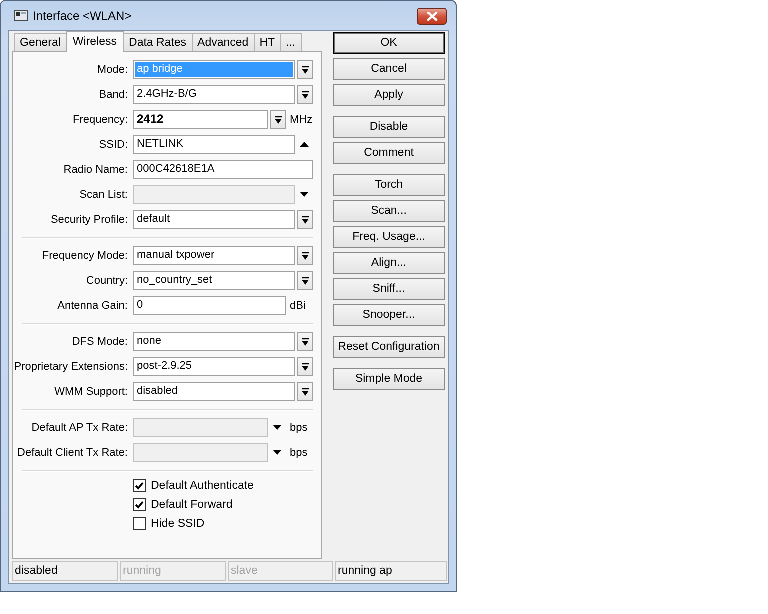 The height and width of the screenshot is (614, 768). I want to click on close-button, so click(432, 16).